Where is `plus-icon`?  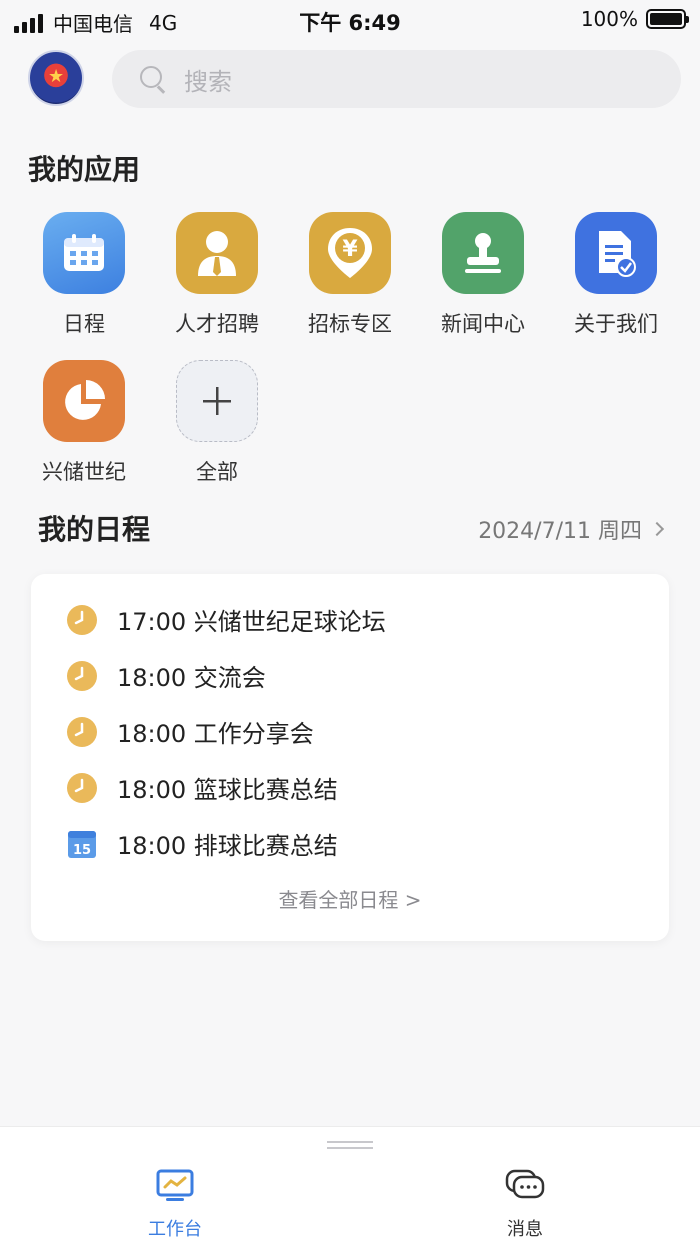
plus-icon is located at coordinates (217, 401).